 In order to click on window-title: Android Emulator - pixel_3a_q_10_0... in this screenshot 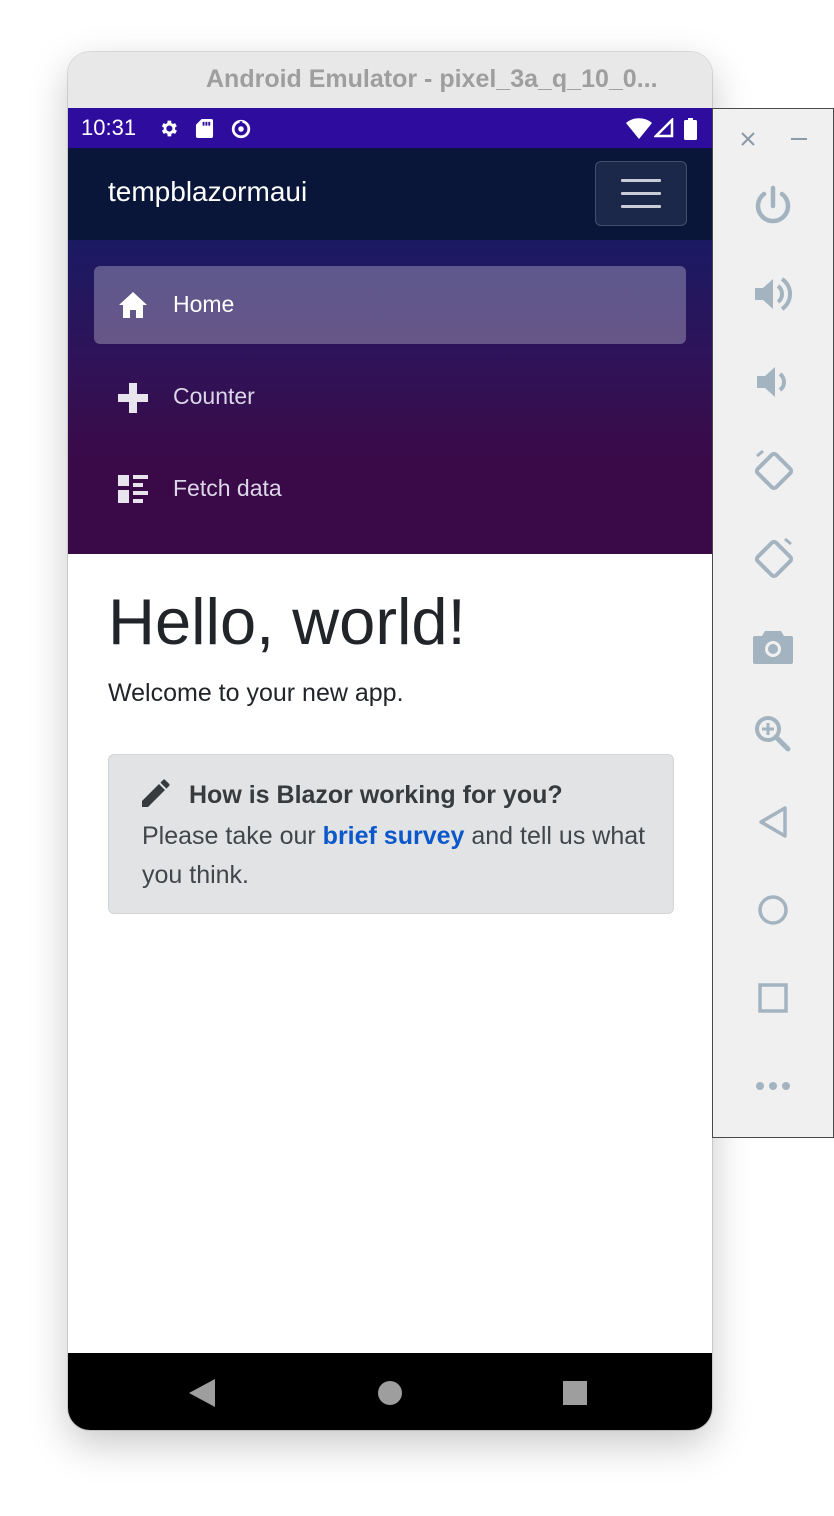, I will do `click(432, 79)`.